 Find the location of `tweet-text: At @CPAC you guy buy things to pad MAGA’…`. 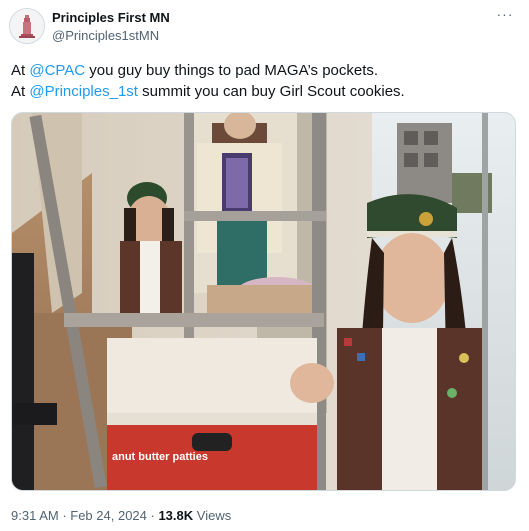

tweet-text: At @CPAC you guy buy things to pad MAGA’… is located at coordinates (263, 81).